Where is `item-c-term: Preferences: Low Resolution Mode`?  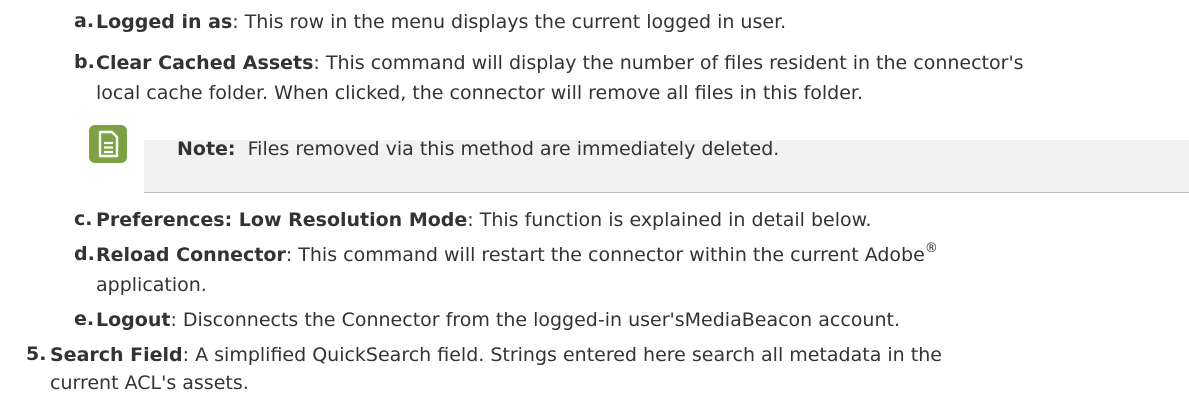 item-c-term: Preferences: Low Resolution Mode is located at coordinates (282, 220).